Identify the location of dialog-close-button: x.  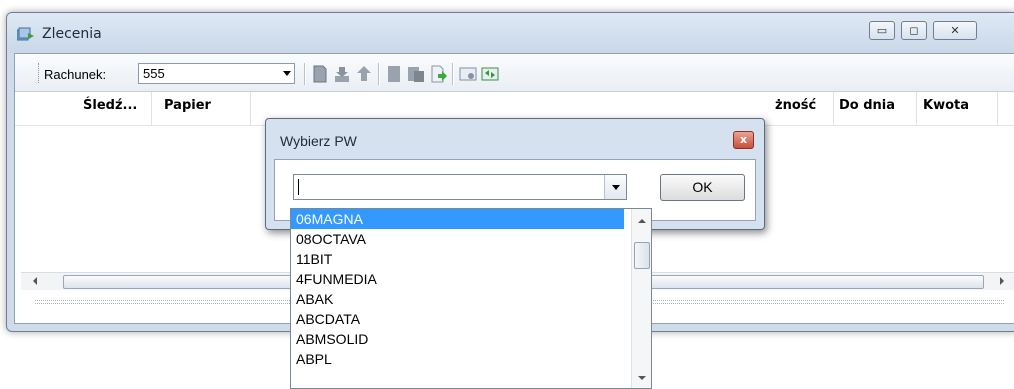
(743, 140).